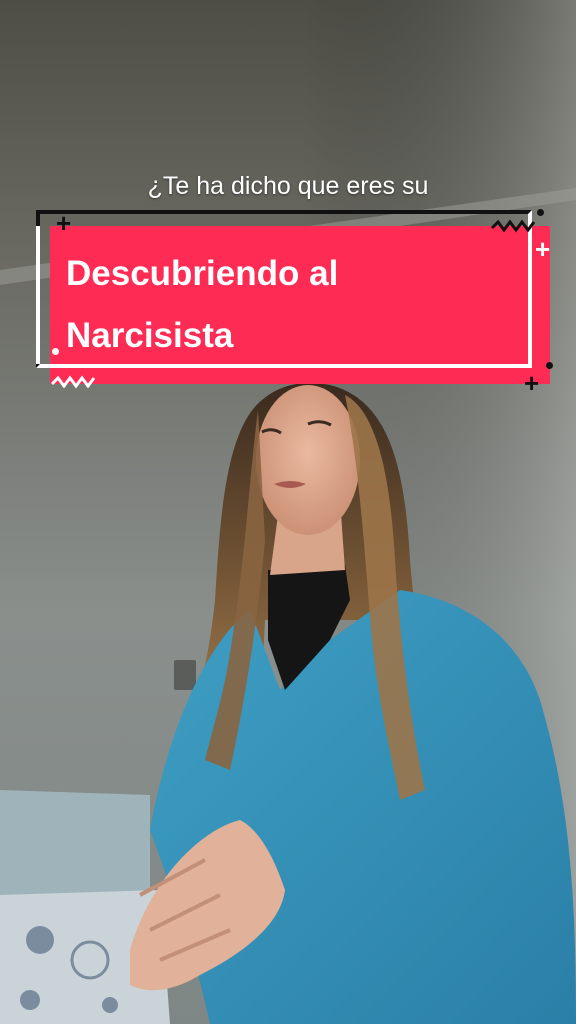 Image resolution: width=576 pixels, height=1024 pixels. What do you see at coordinates (532, 383) in the screenshot?
I see `plus-decoration-bottom-right: +` at bounding box center [532, 383].